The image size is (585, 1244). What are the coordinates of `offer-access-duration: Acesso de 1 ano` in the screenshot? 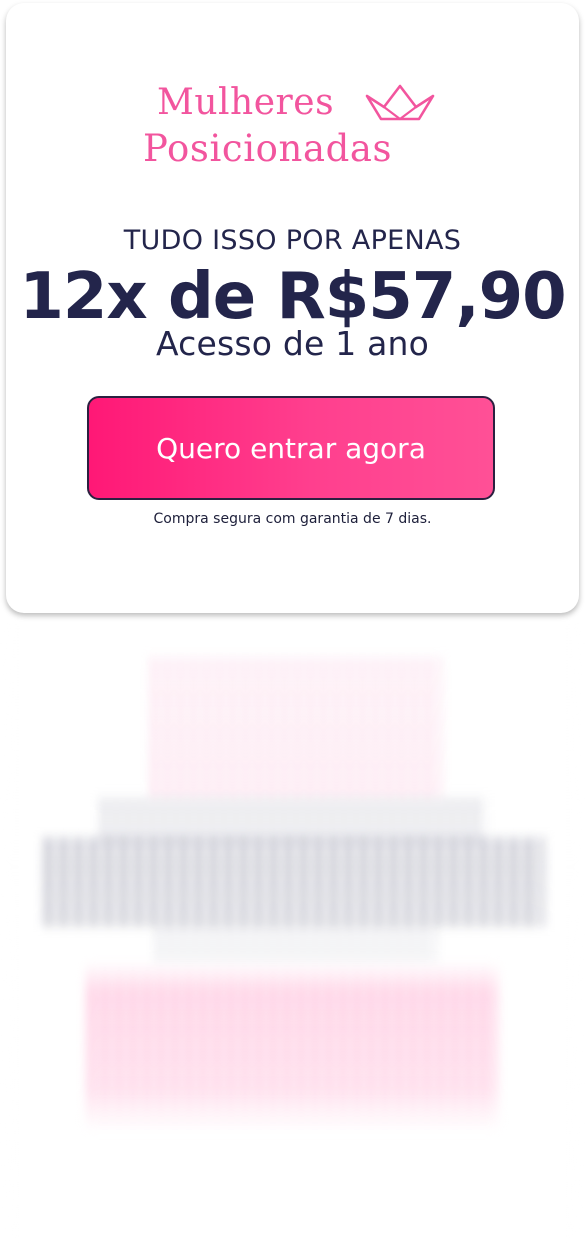 It's located at (292, 343).